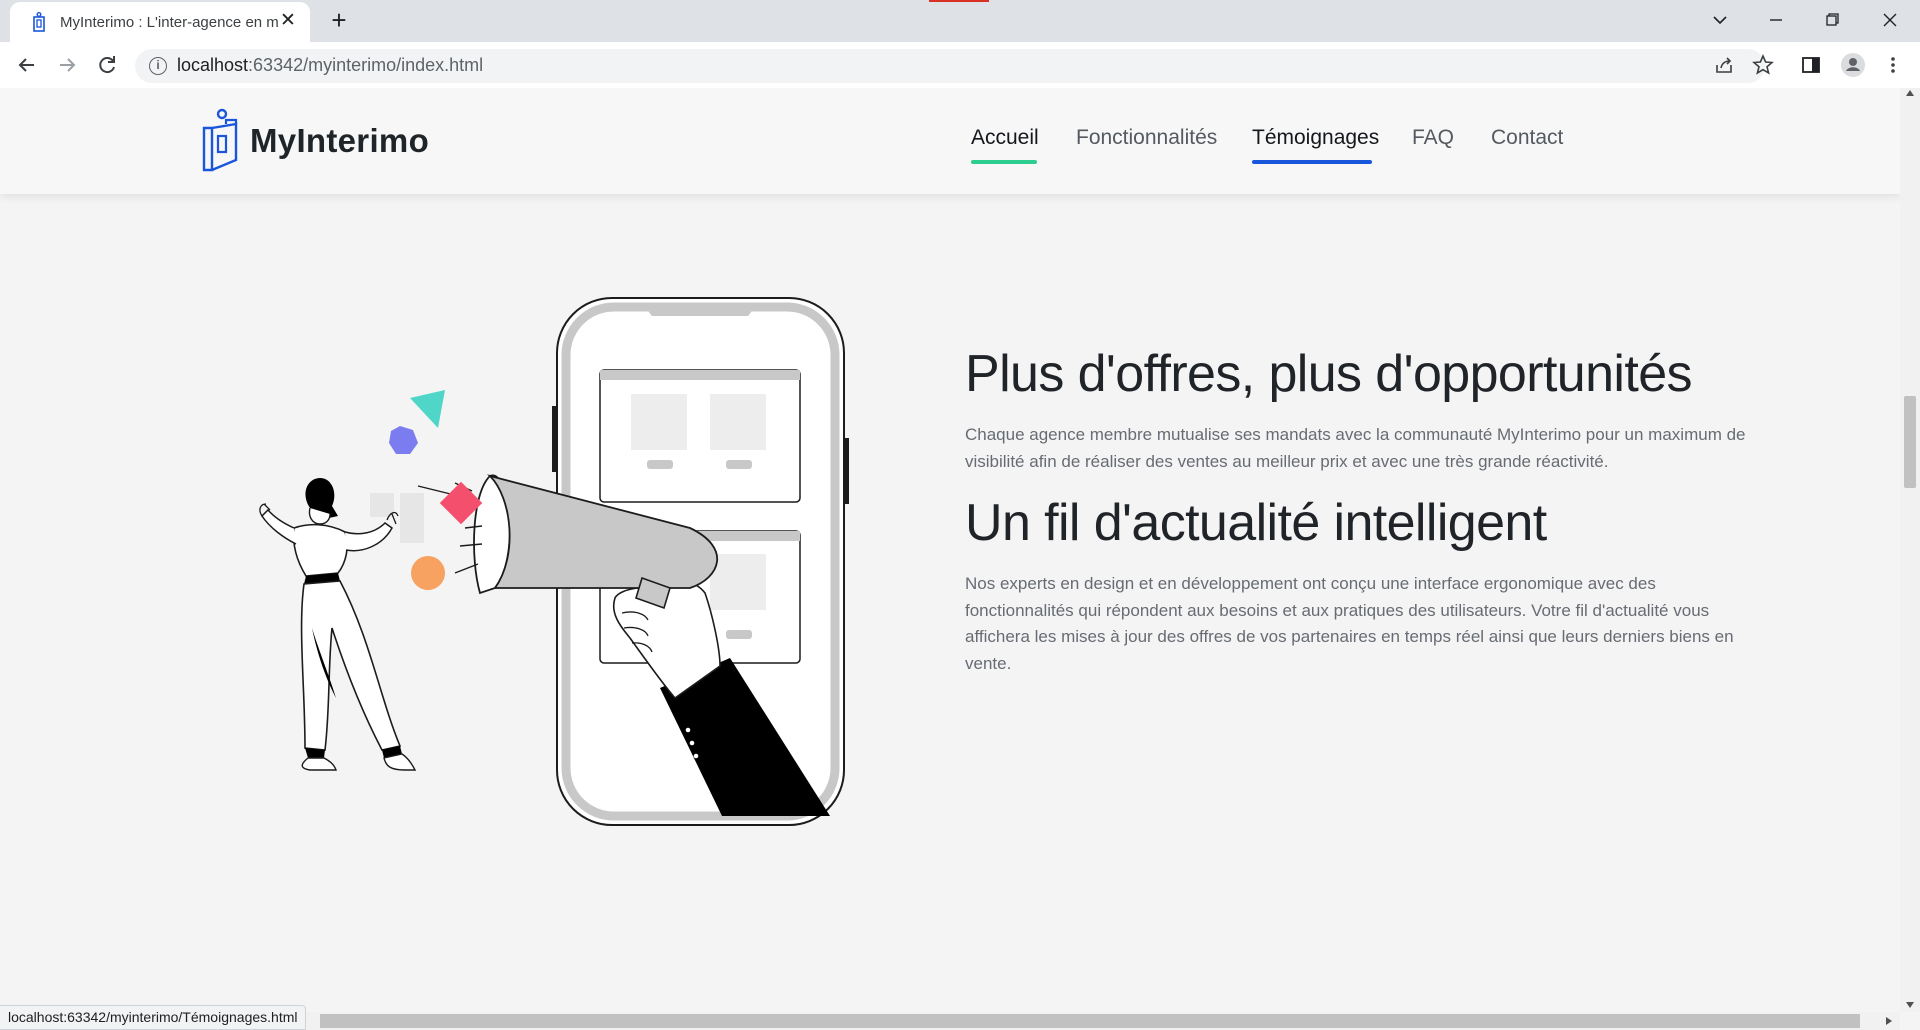  I want to click on nav-link-fonctionnalites: Fonctionnalités, so click(1146, 138).